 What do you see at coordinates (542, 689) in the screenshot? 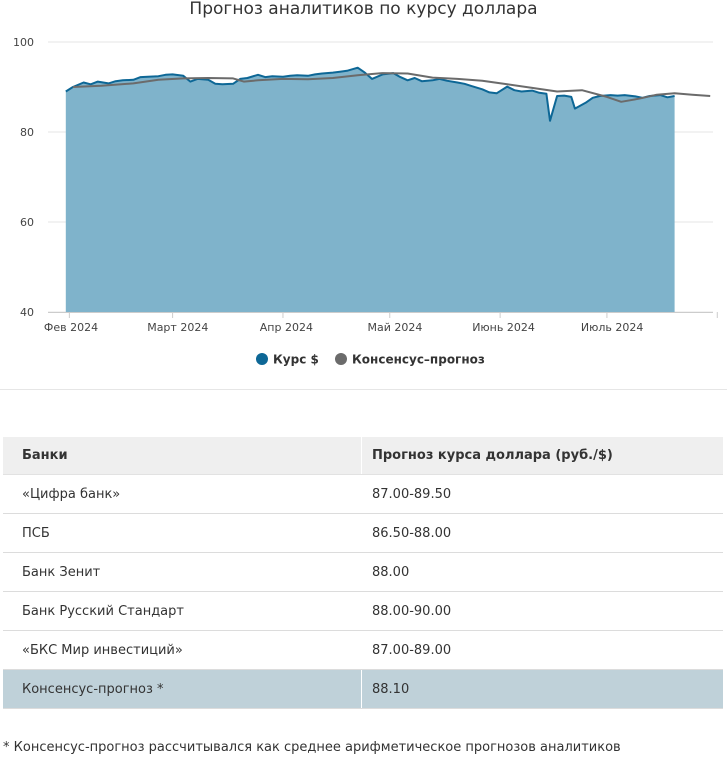
I see `bank-forecast: 88.10` at bounding box center [542, 689].